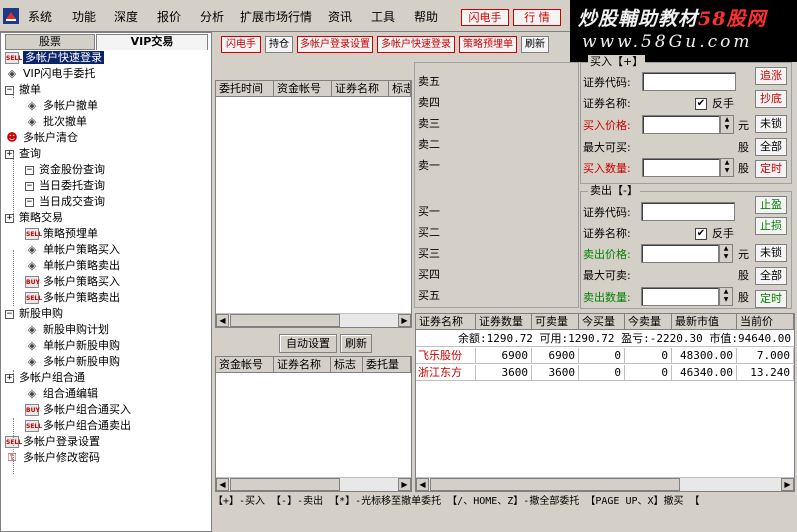 The width and height of the screenshot is (797, 532). Describe the element at coordinates (727, 124) in the screenshot. I see `buy-price-spinner: ▲ ▼` at that location.